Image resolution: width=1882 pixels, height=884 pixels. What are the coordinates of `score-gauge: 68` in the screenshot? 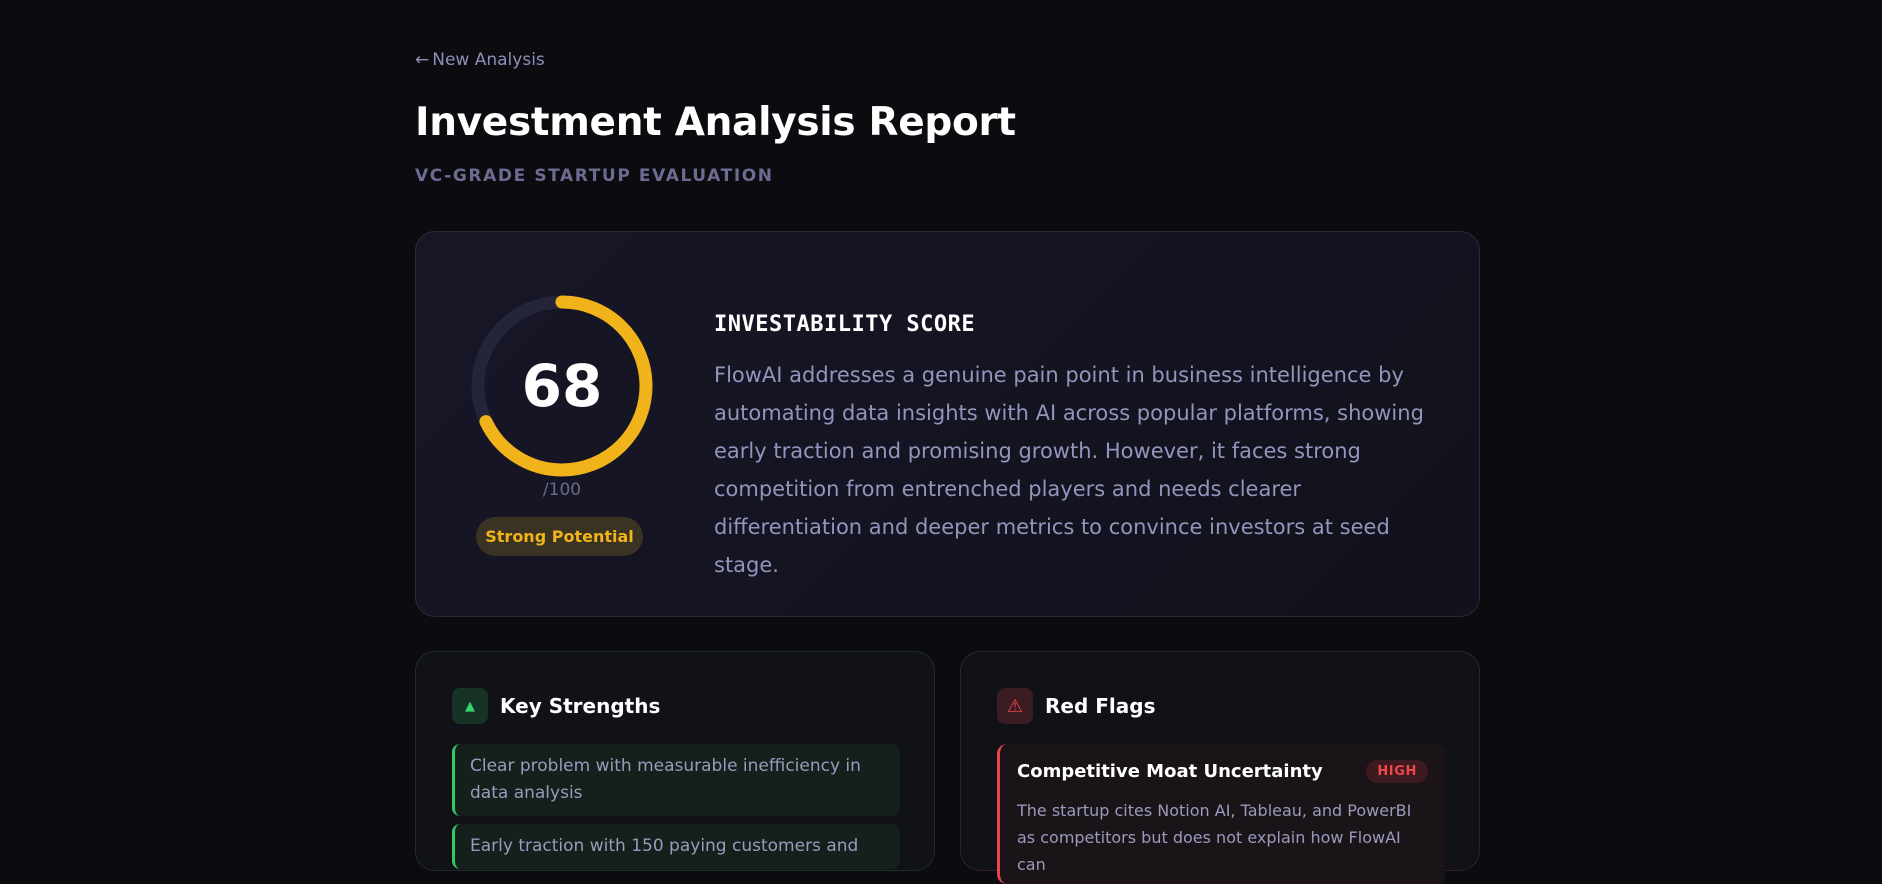 It's located at (562, 386).